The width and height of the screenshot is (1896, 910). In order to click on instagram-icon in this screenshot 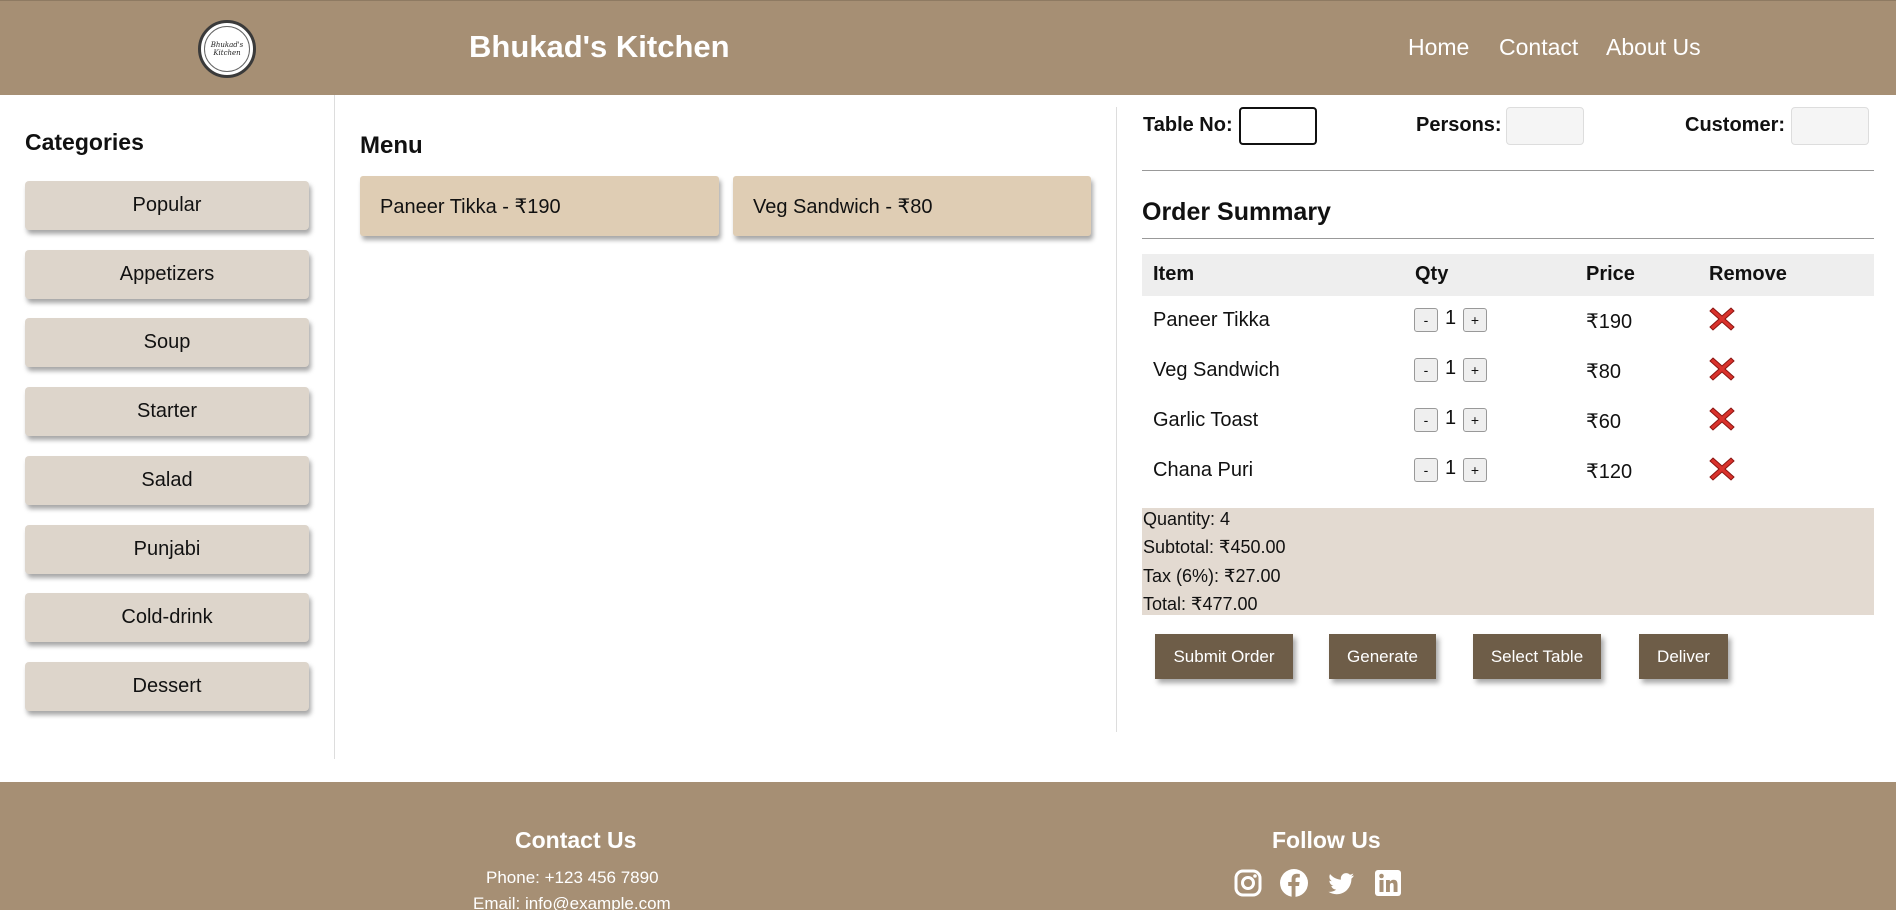, I will do `click(1248, 883)`.